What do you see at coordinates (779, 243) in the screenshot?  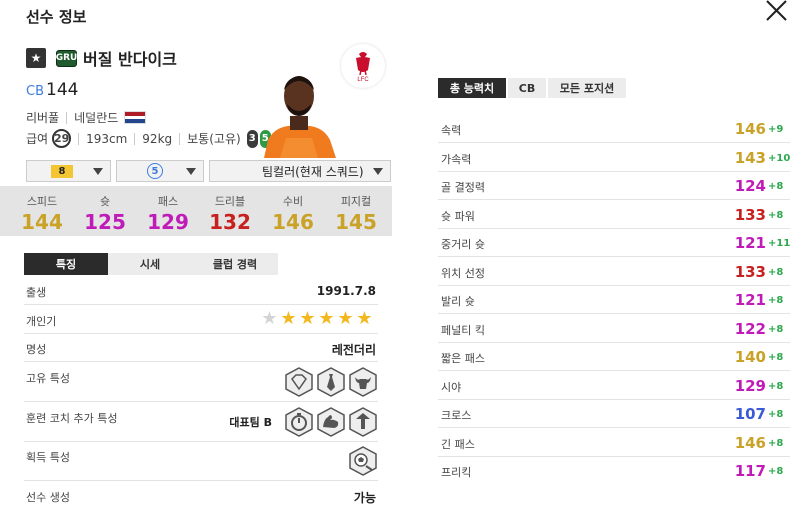 I see `attribute-bonus: +11` at bounding box center [779, 243].